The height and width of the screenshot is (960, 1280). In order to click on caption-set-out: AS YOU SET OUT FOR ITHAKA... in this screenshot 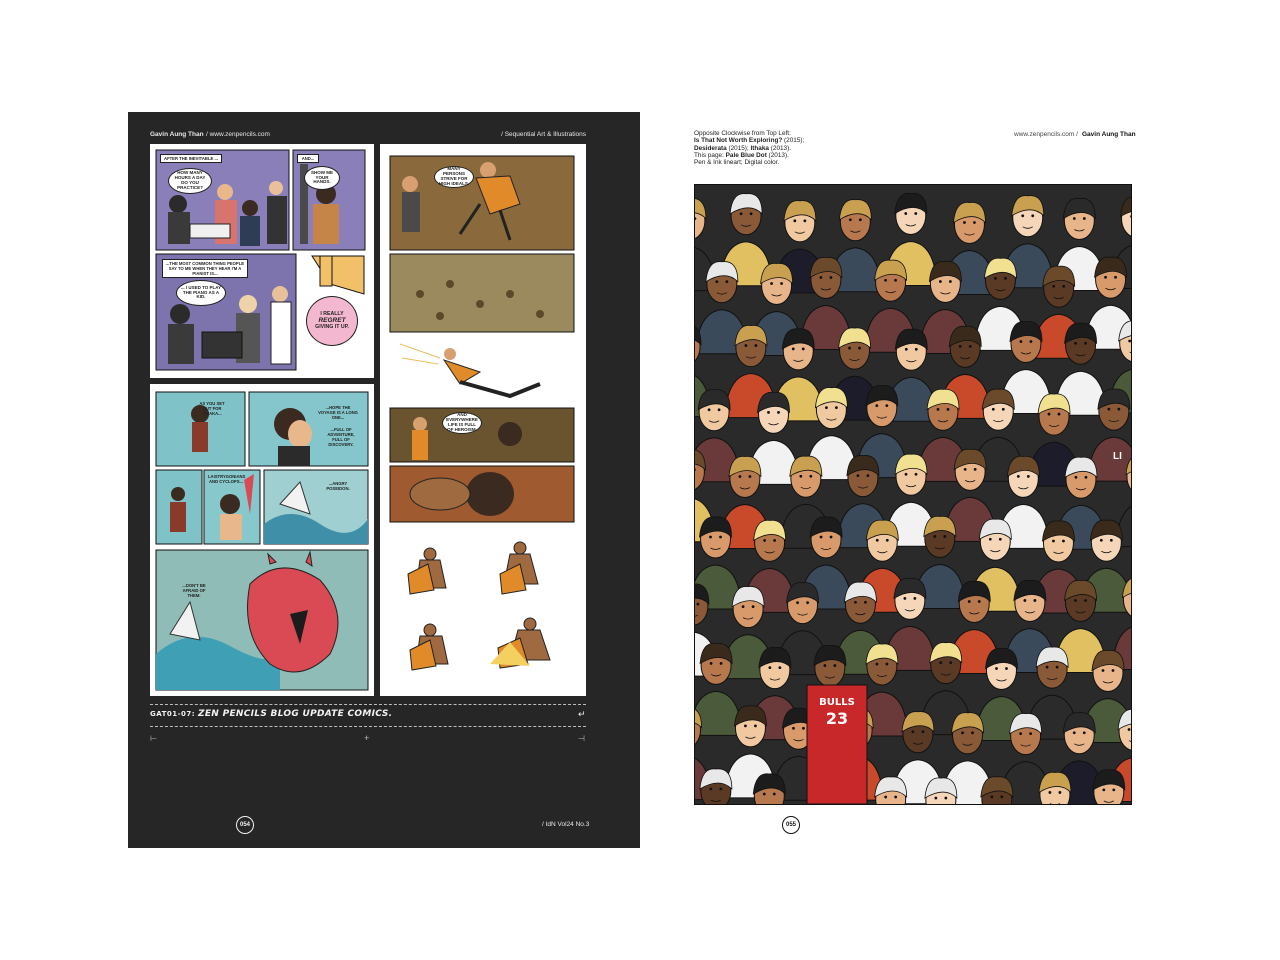, I will do `click(212, 408)`.